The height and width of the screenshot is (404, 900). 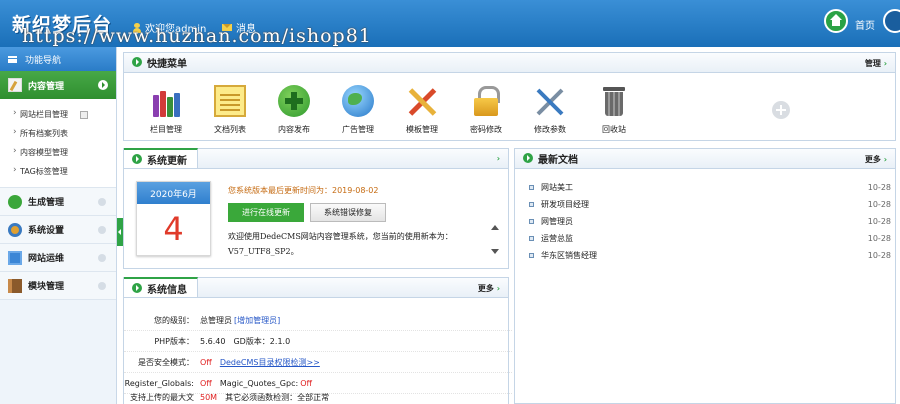 I want to click on info-row-upload: 支持上传的最大文 50M 其它必须函数检测：全部正常, so click(x=318, y=398).